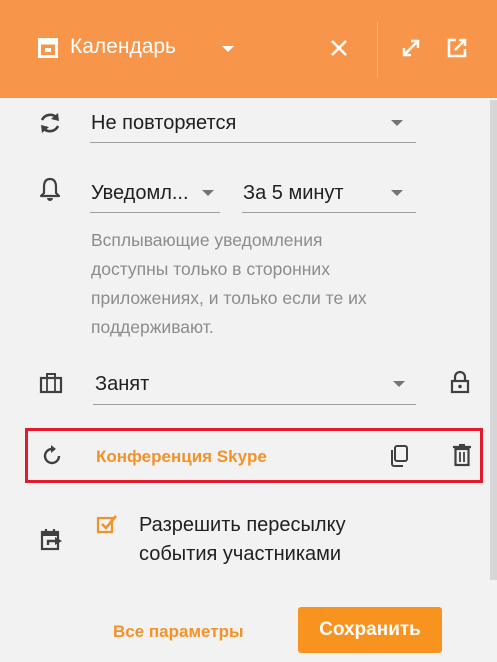 The height and width of the screenshot is (662, 497). I want to click on save-button: Сохранить, so click(370, 630).